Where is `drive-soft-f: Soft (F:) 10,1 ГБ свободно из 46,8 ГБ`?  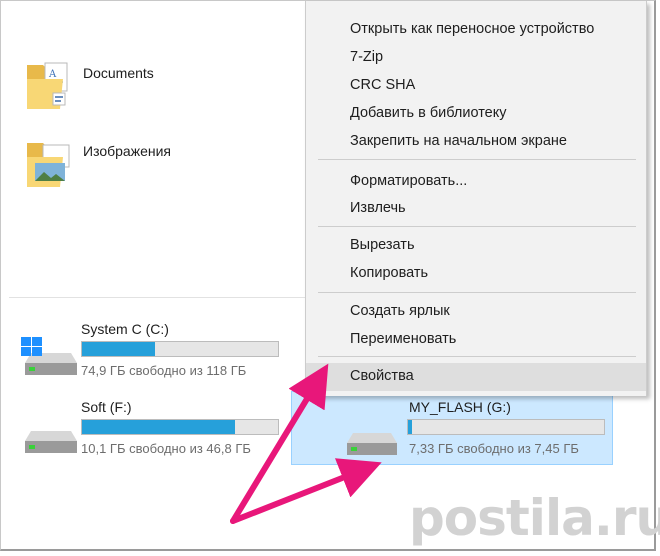 drive-soft-f: Soft (F:) 10,1 ГБ свободно из 46,8 ГБ is located at coordinates (160, 432).